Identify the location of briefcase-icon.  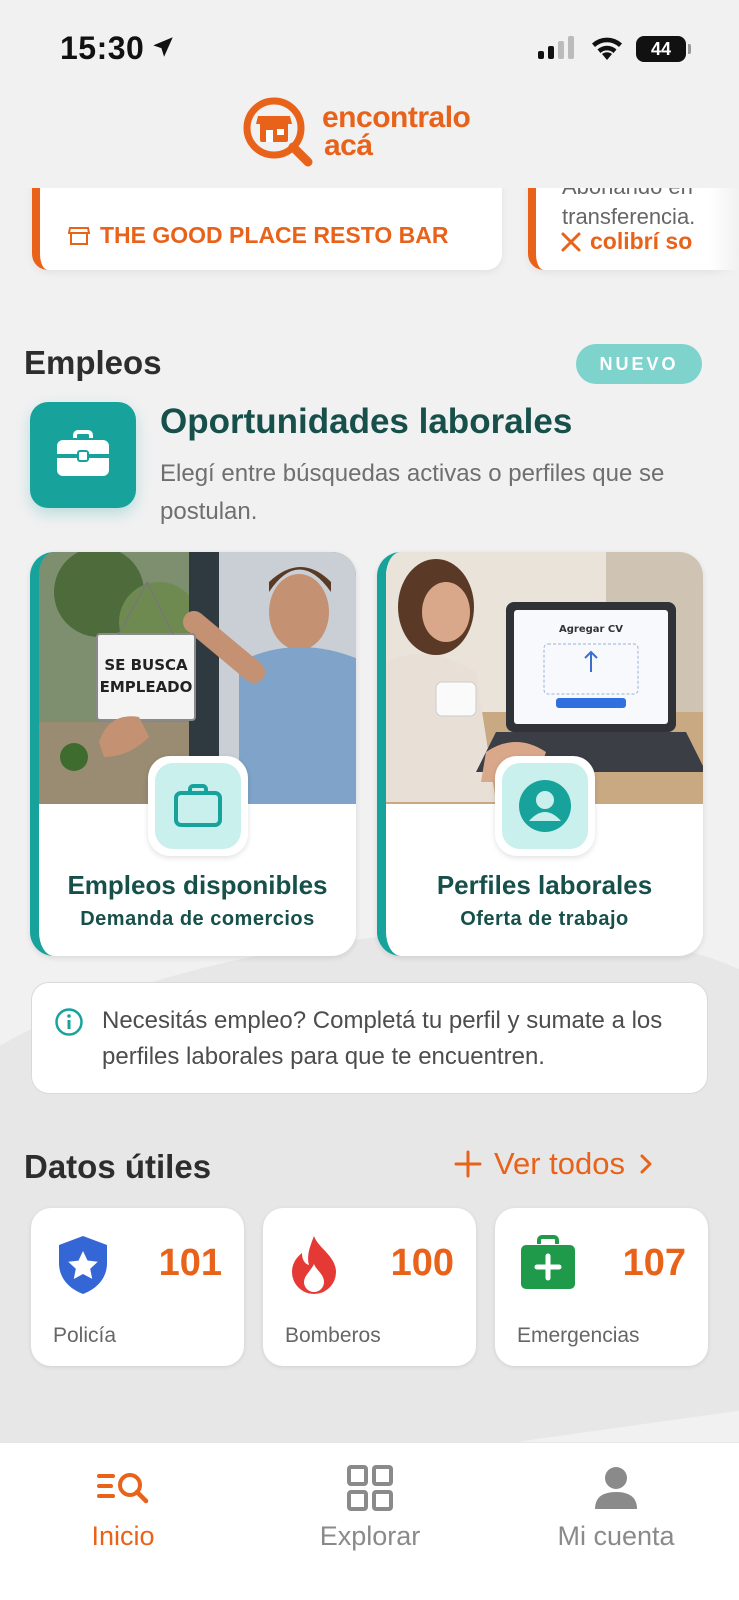
(83, 453).